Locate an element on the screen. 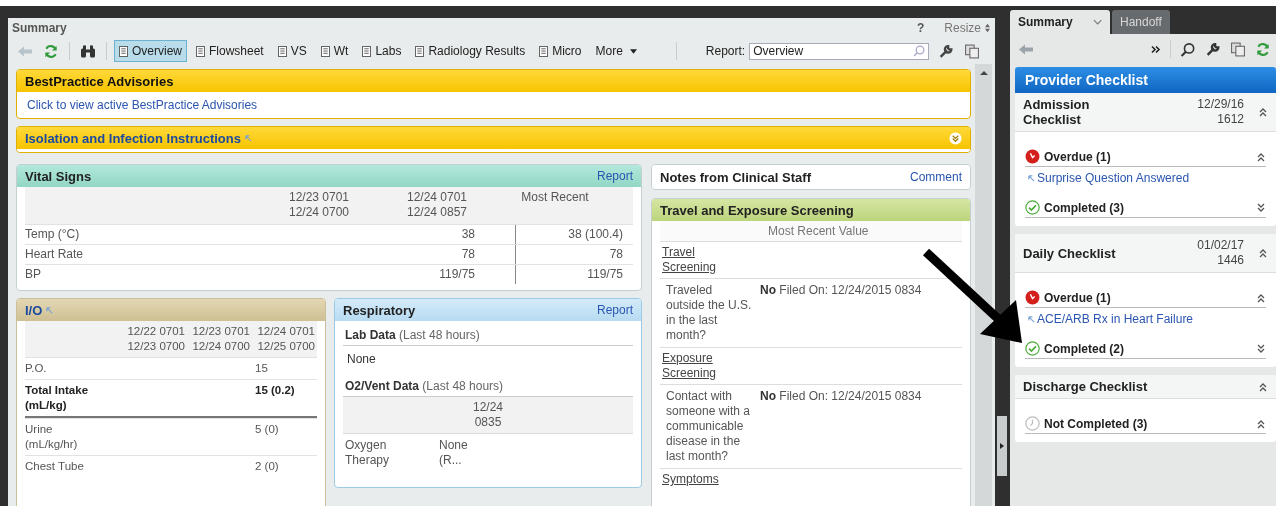 This screenshot has width=1276, height=525. overflow-icon is located at coordinates (1156, 49).